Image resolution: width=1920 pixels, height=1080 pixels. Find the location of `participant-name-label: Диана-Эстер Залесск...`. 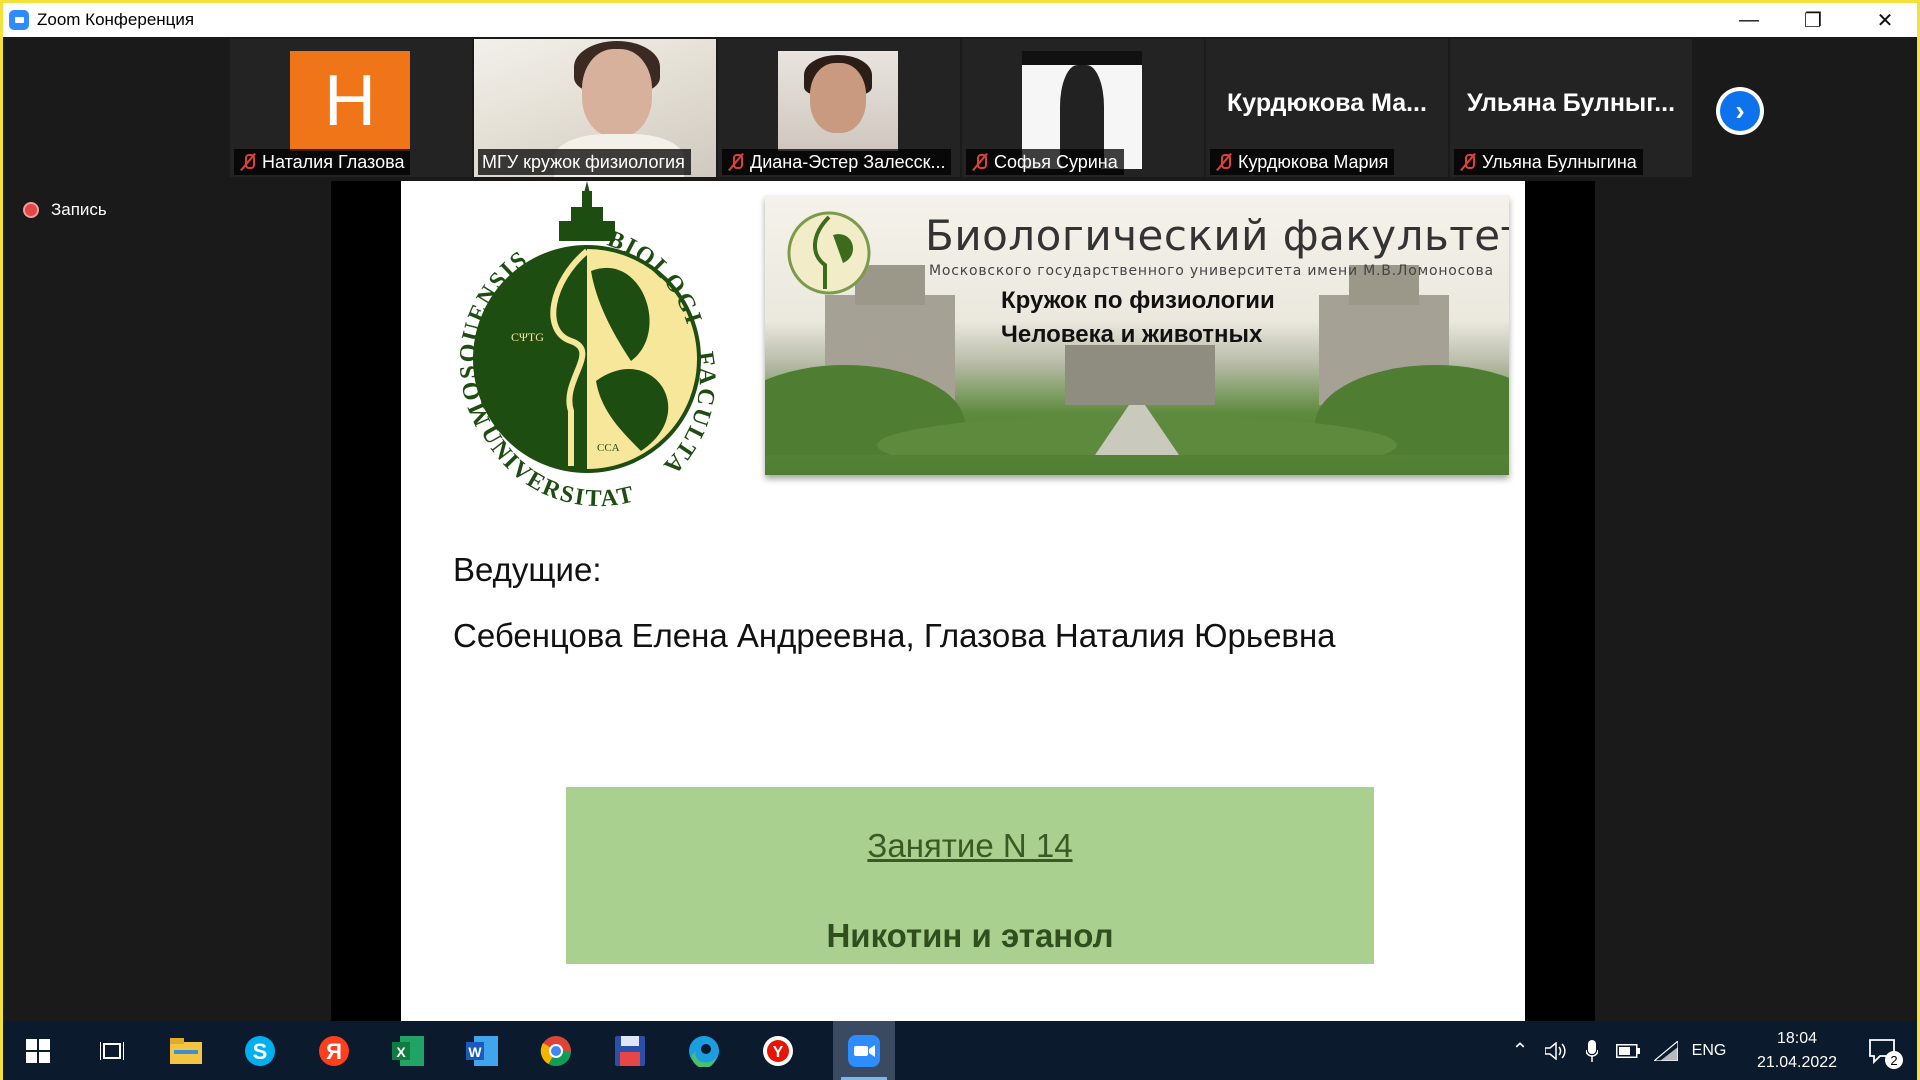

participant-name-label: Диана-Эстер Залесск... is located at coordinates (837, 162).